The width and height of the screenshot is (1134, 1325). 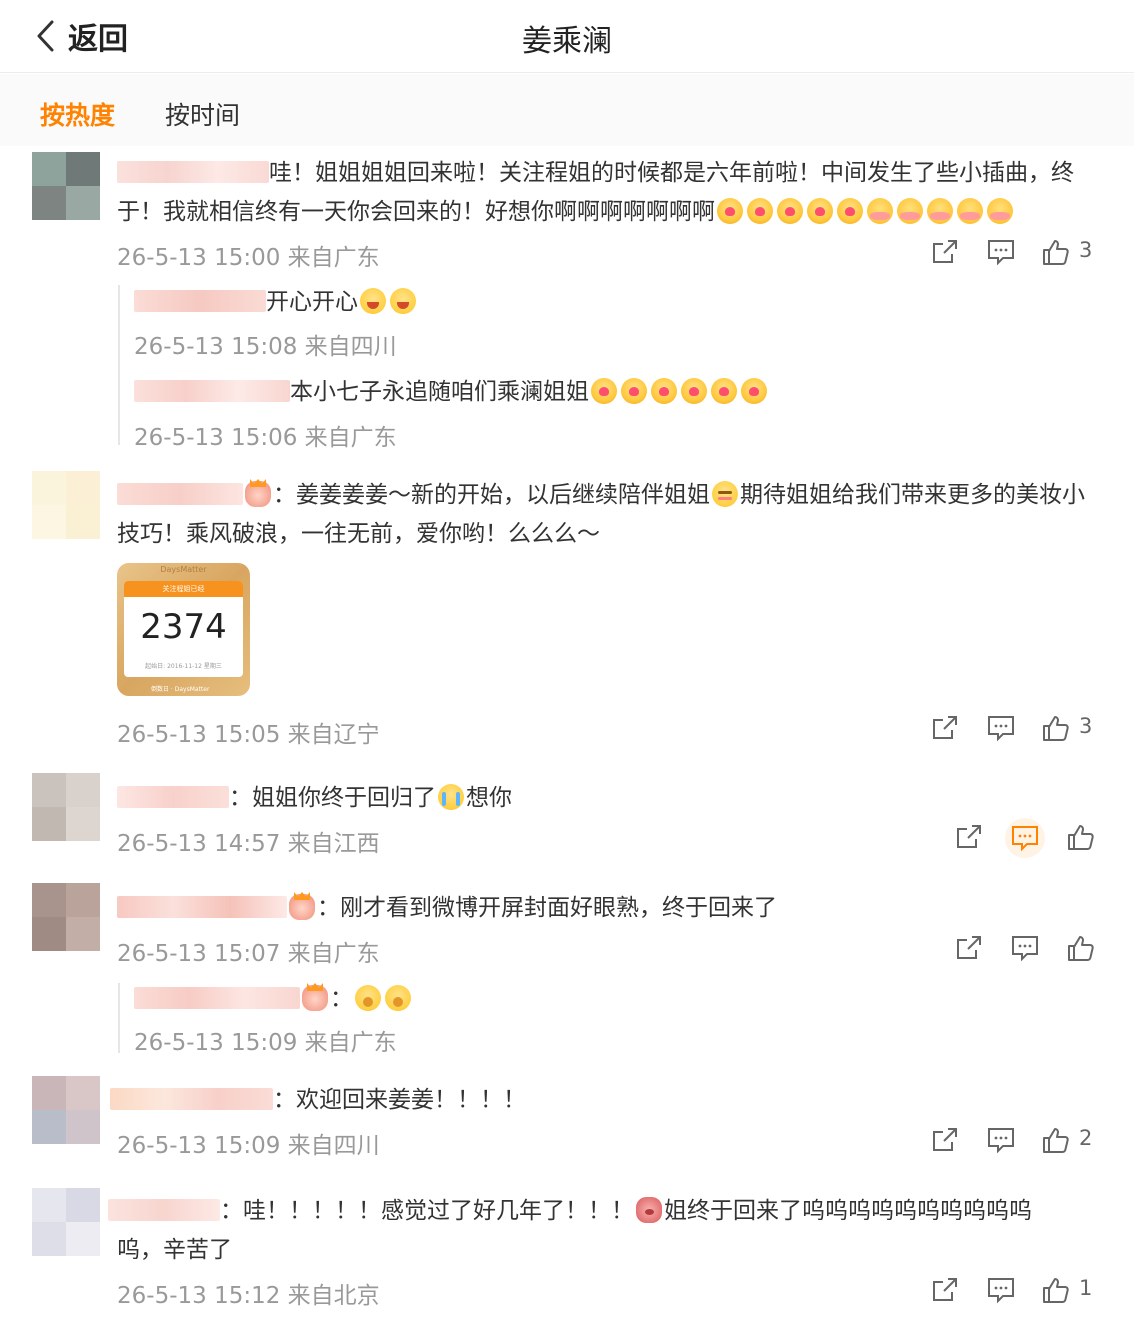 What do you see at coordinates (265, 1043) in the screenshot?
I see `reply-meta: 26-5-13 15:09 来自广东` at bounding box center [265, 1043].